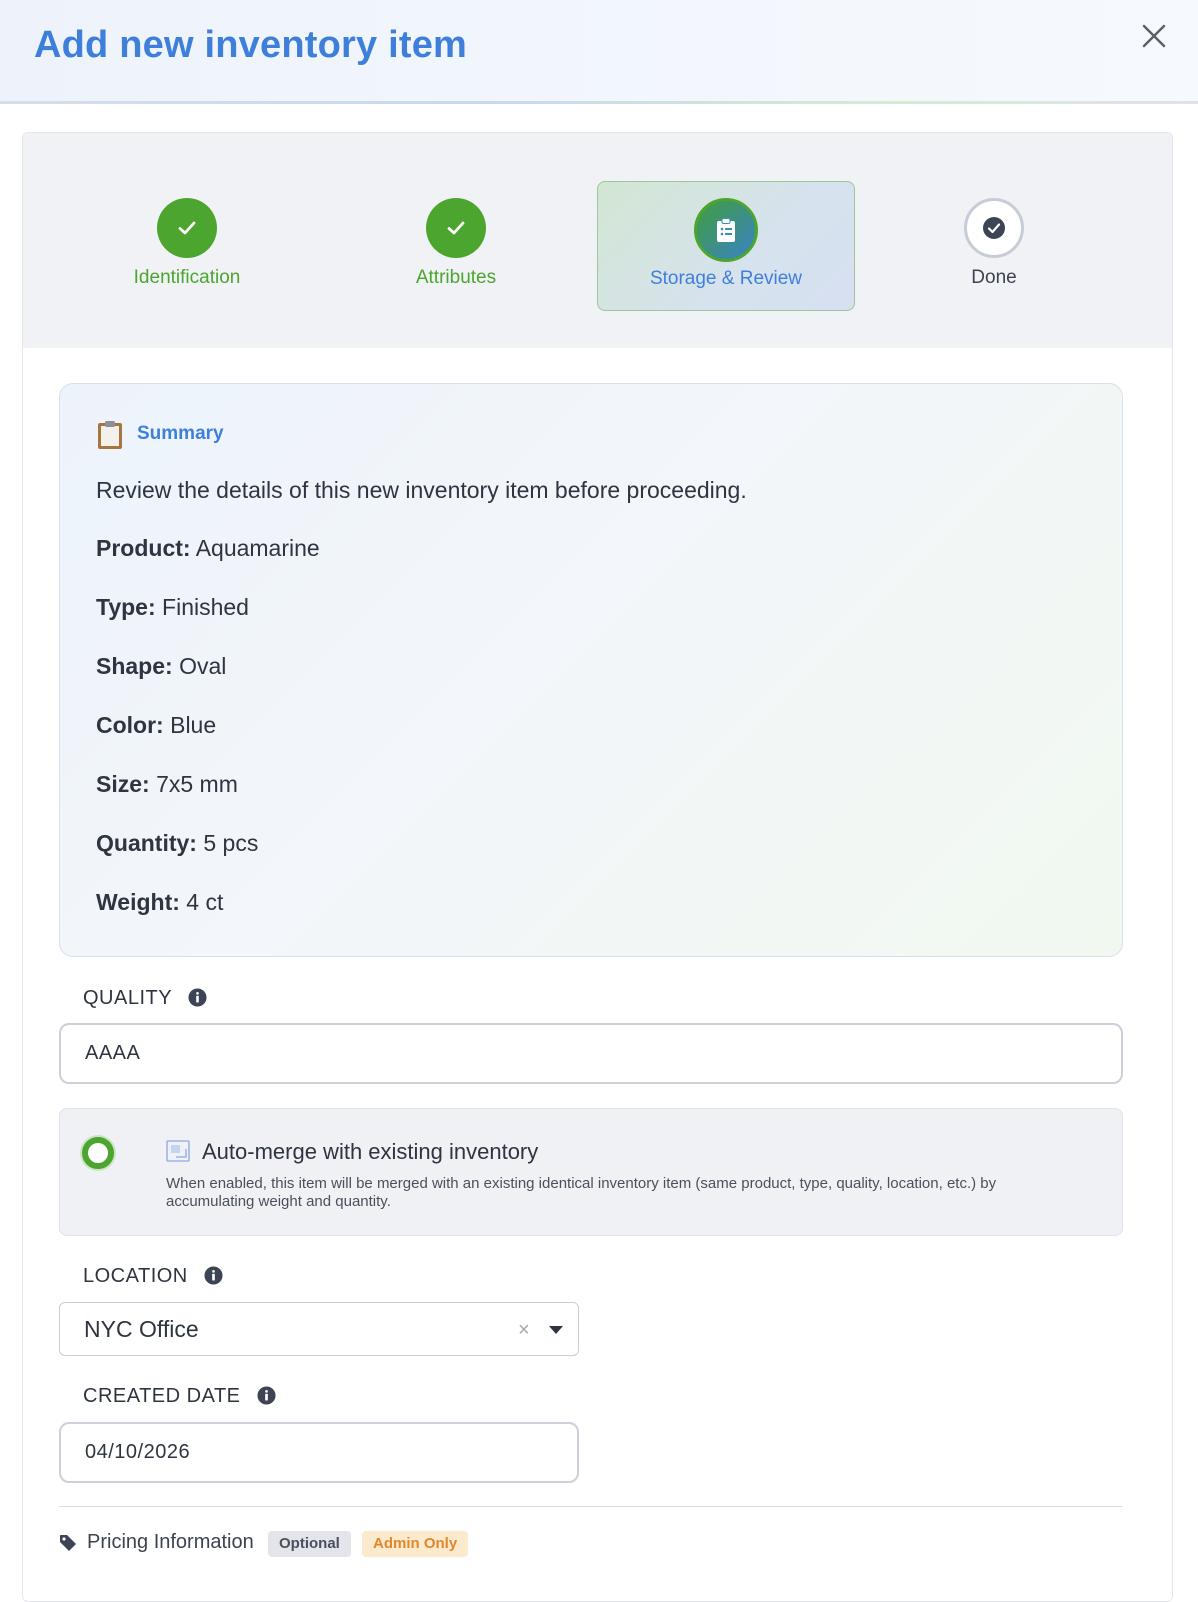  I want to click on summary-field-color: Color: Blue, so click(156, 725).